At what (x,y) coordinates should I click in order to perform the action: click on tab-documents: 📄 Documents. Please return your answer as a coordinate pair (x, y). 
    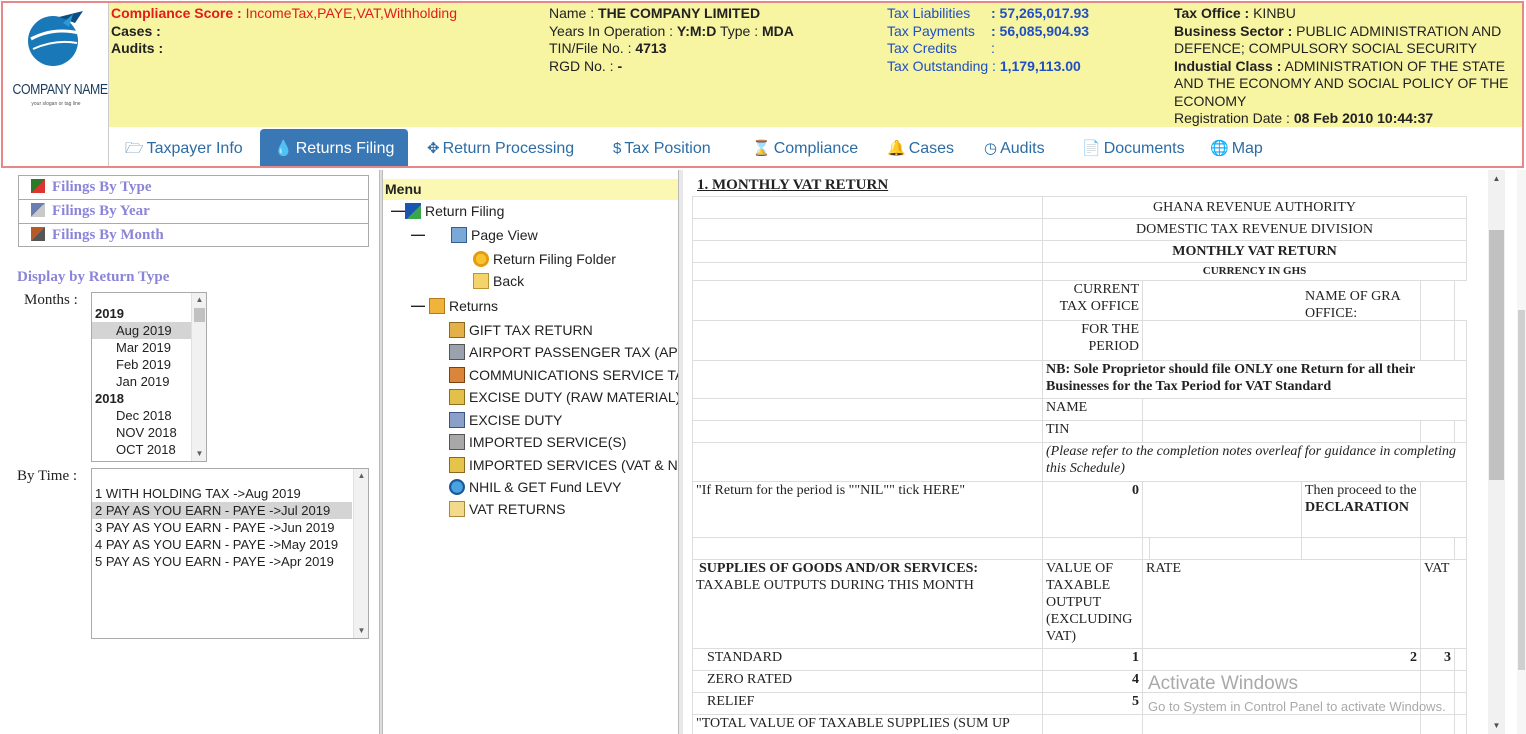
    Looking at the image, I should click on (1133, 147).